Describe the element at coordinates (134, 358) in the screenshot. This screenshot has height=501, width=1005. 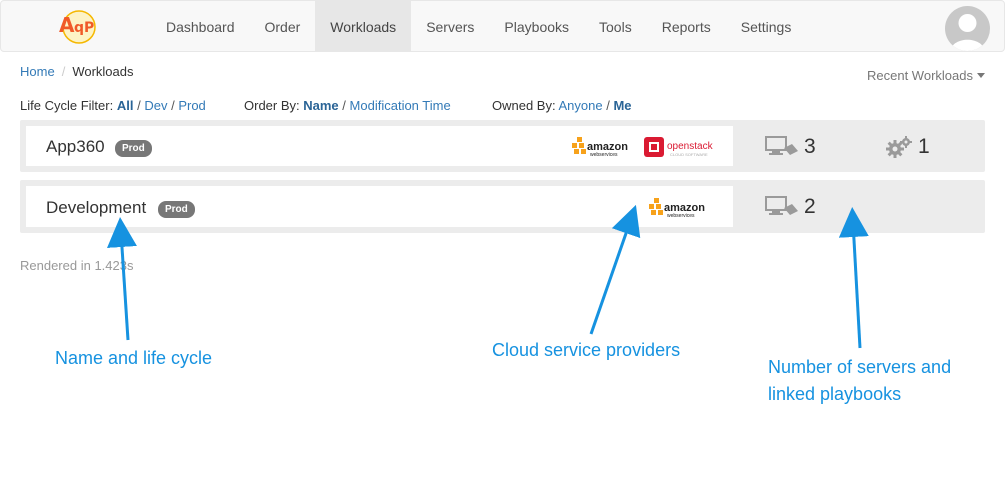
I see `annotation-name-lifecycle: Name and life cycle` at that location.